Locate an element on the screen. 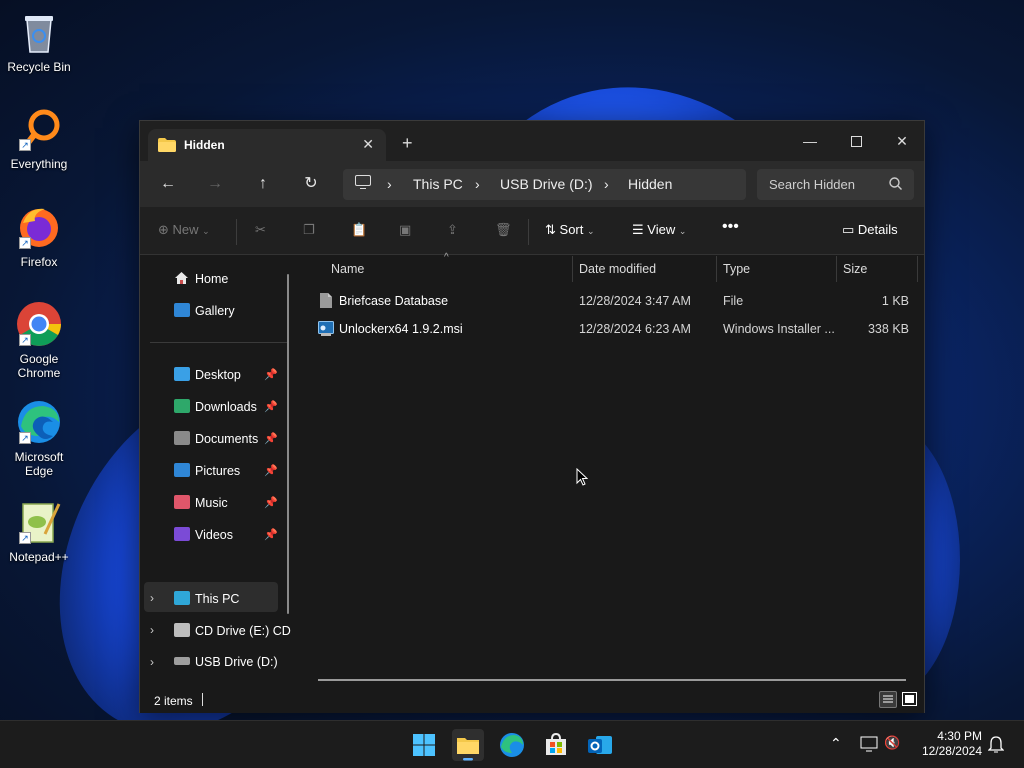 The width and height of the screenshot is (1024, 768). computer-icon is located at coordinates (182, 598).